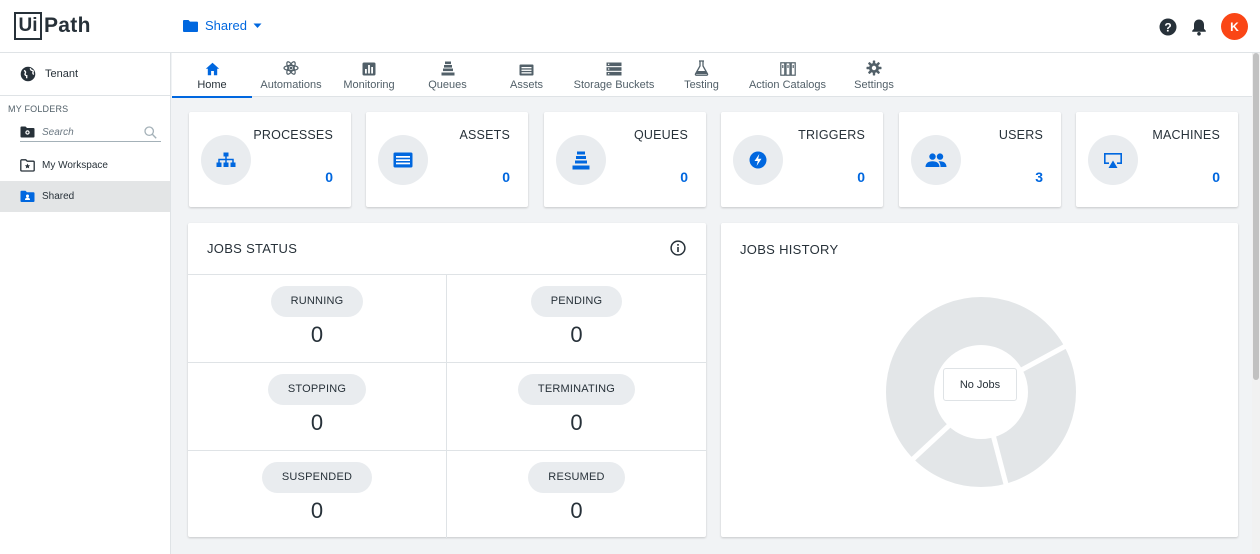  I want to click on logo-box: Ui, so click(28, 26).